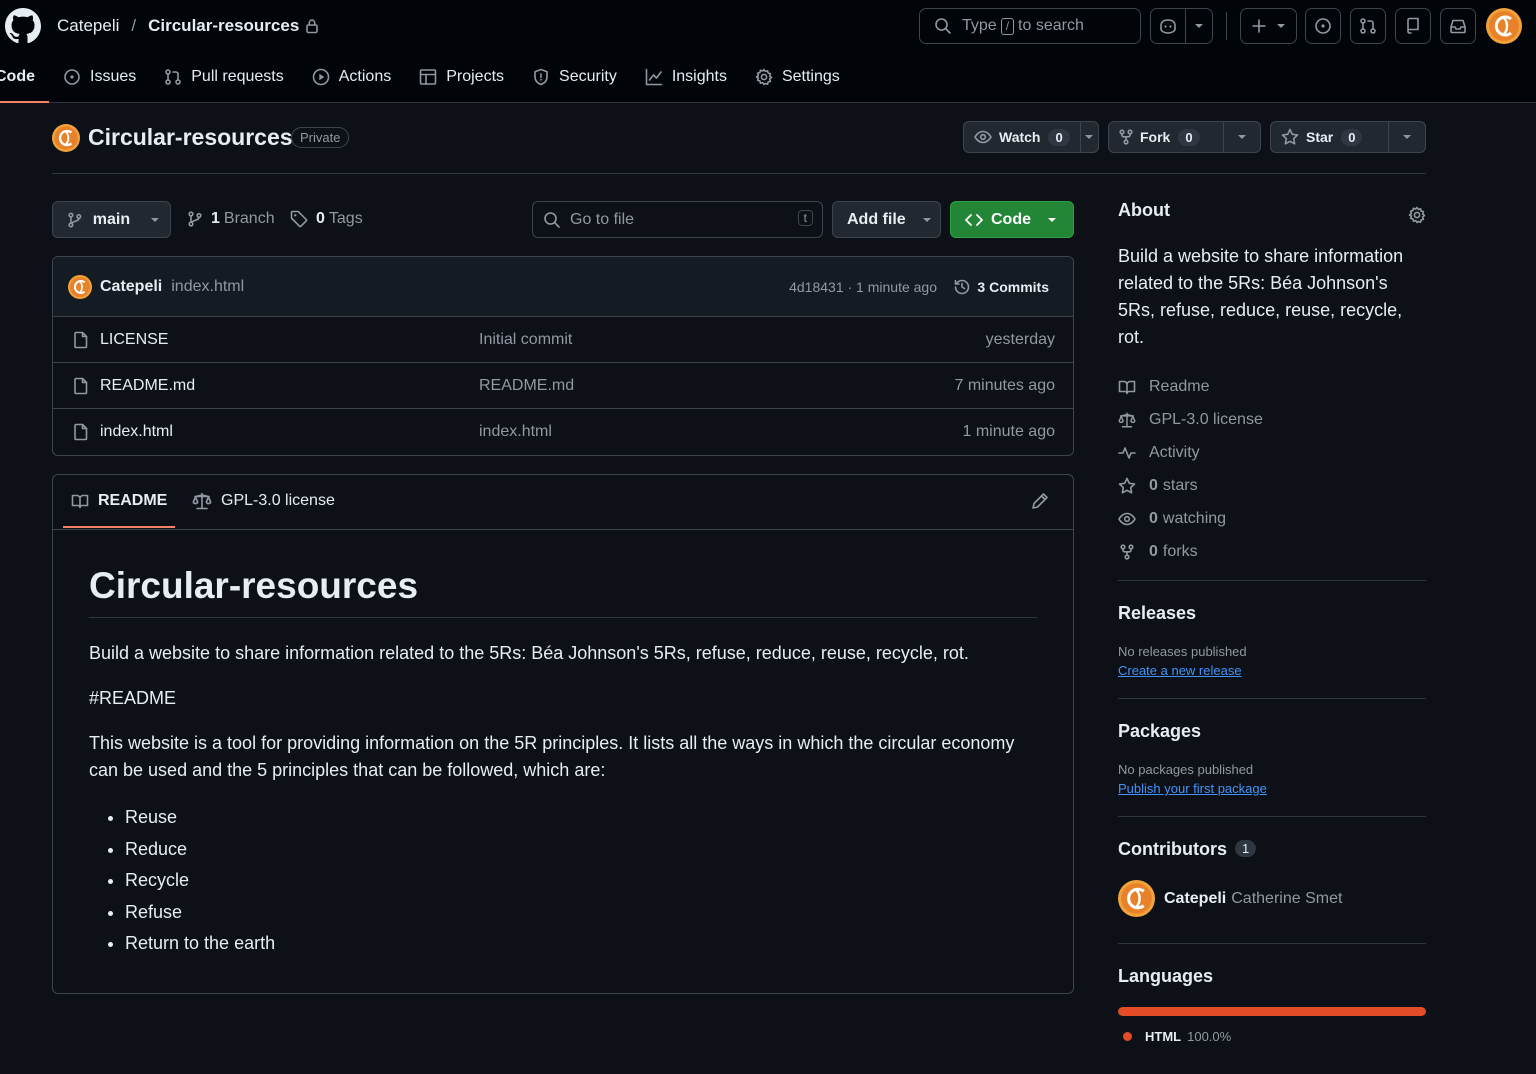 This screenshot has width=1536, height=1074. I want to click on repo-icon, so click(1413, 25).